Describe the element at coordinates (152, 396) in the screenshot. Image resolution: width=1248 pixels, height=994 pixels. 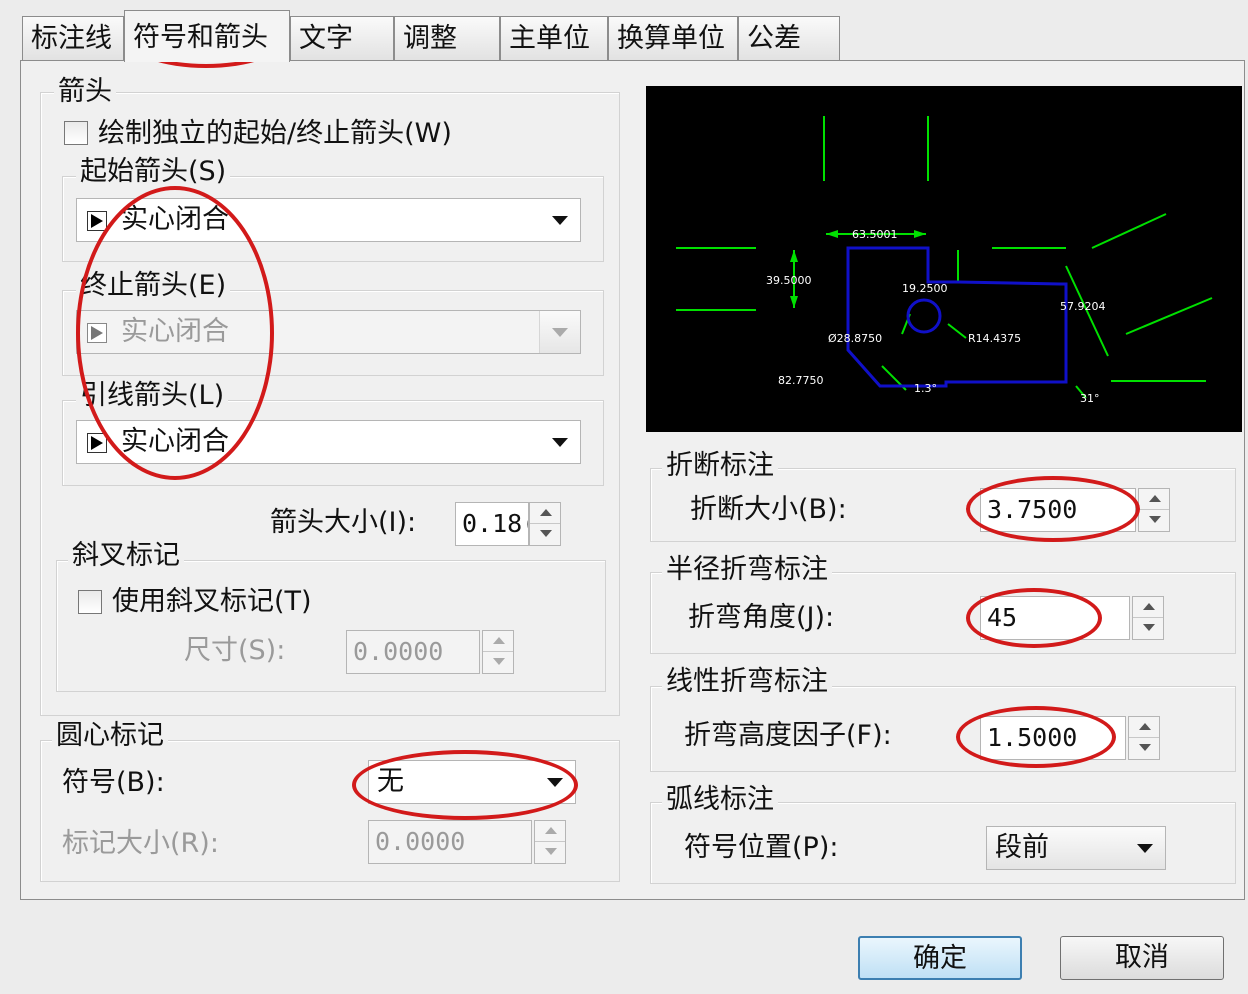
I see `leader-arrow-label: 引线箭头(L)` at that location.